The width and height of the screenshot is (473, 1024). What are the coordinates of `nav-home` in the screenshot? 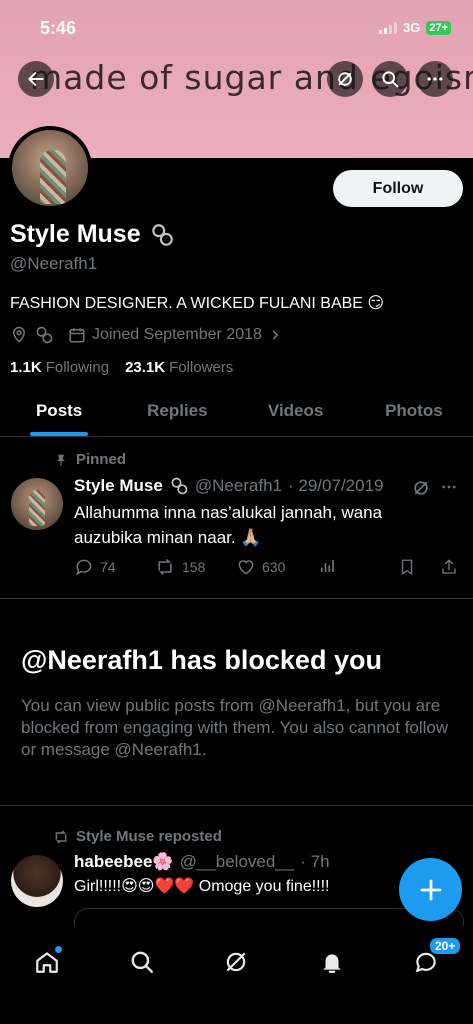 It's located at (47, 962).